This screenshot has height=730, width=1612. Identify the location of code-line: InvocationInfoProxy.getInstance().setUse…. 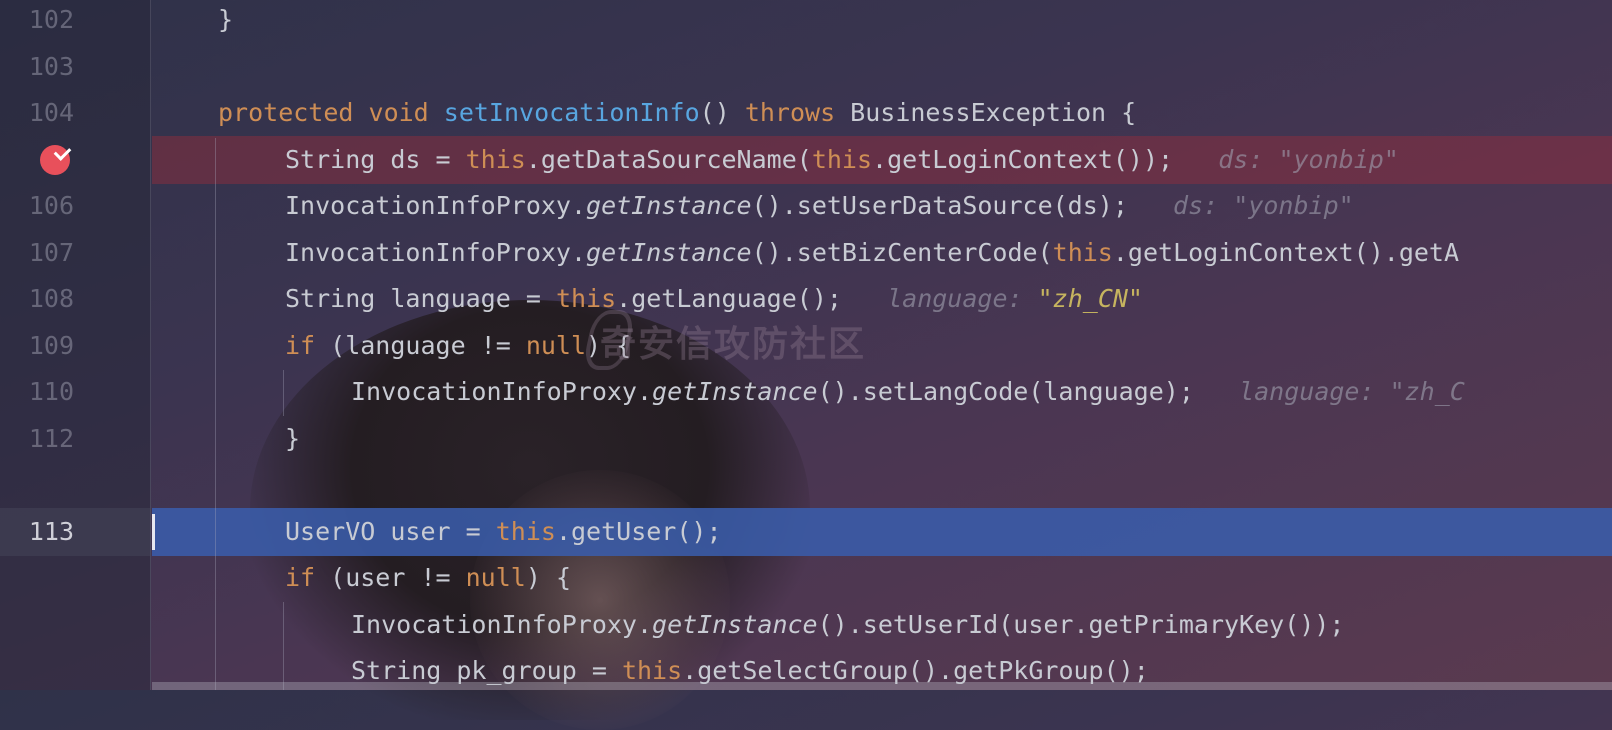
(806, 625).